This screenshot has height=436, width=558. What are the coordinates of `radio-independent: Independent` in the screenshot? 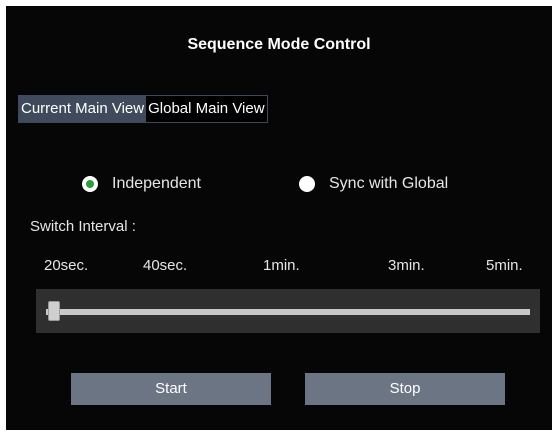 It's located at (141, 184).